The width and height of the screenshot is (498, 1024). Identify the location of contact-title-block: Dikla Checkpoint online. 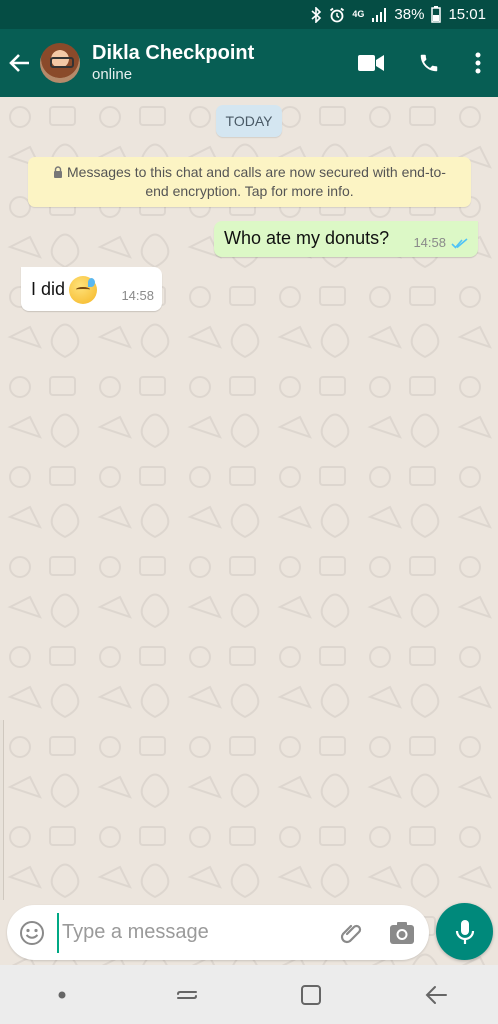
(217, 63).